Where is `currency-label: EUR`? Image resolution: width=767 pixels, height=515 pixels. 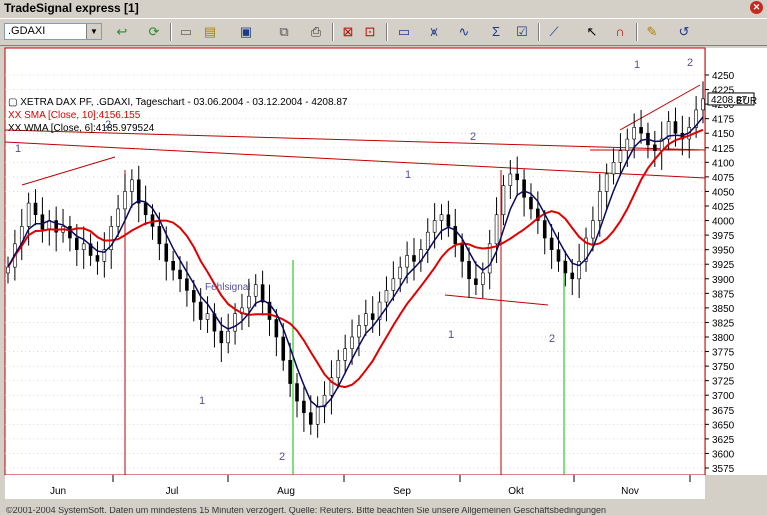
currency-label: EUR is located at coordinates (747, 101).